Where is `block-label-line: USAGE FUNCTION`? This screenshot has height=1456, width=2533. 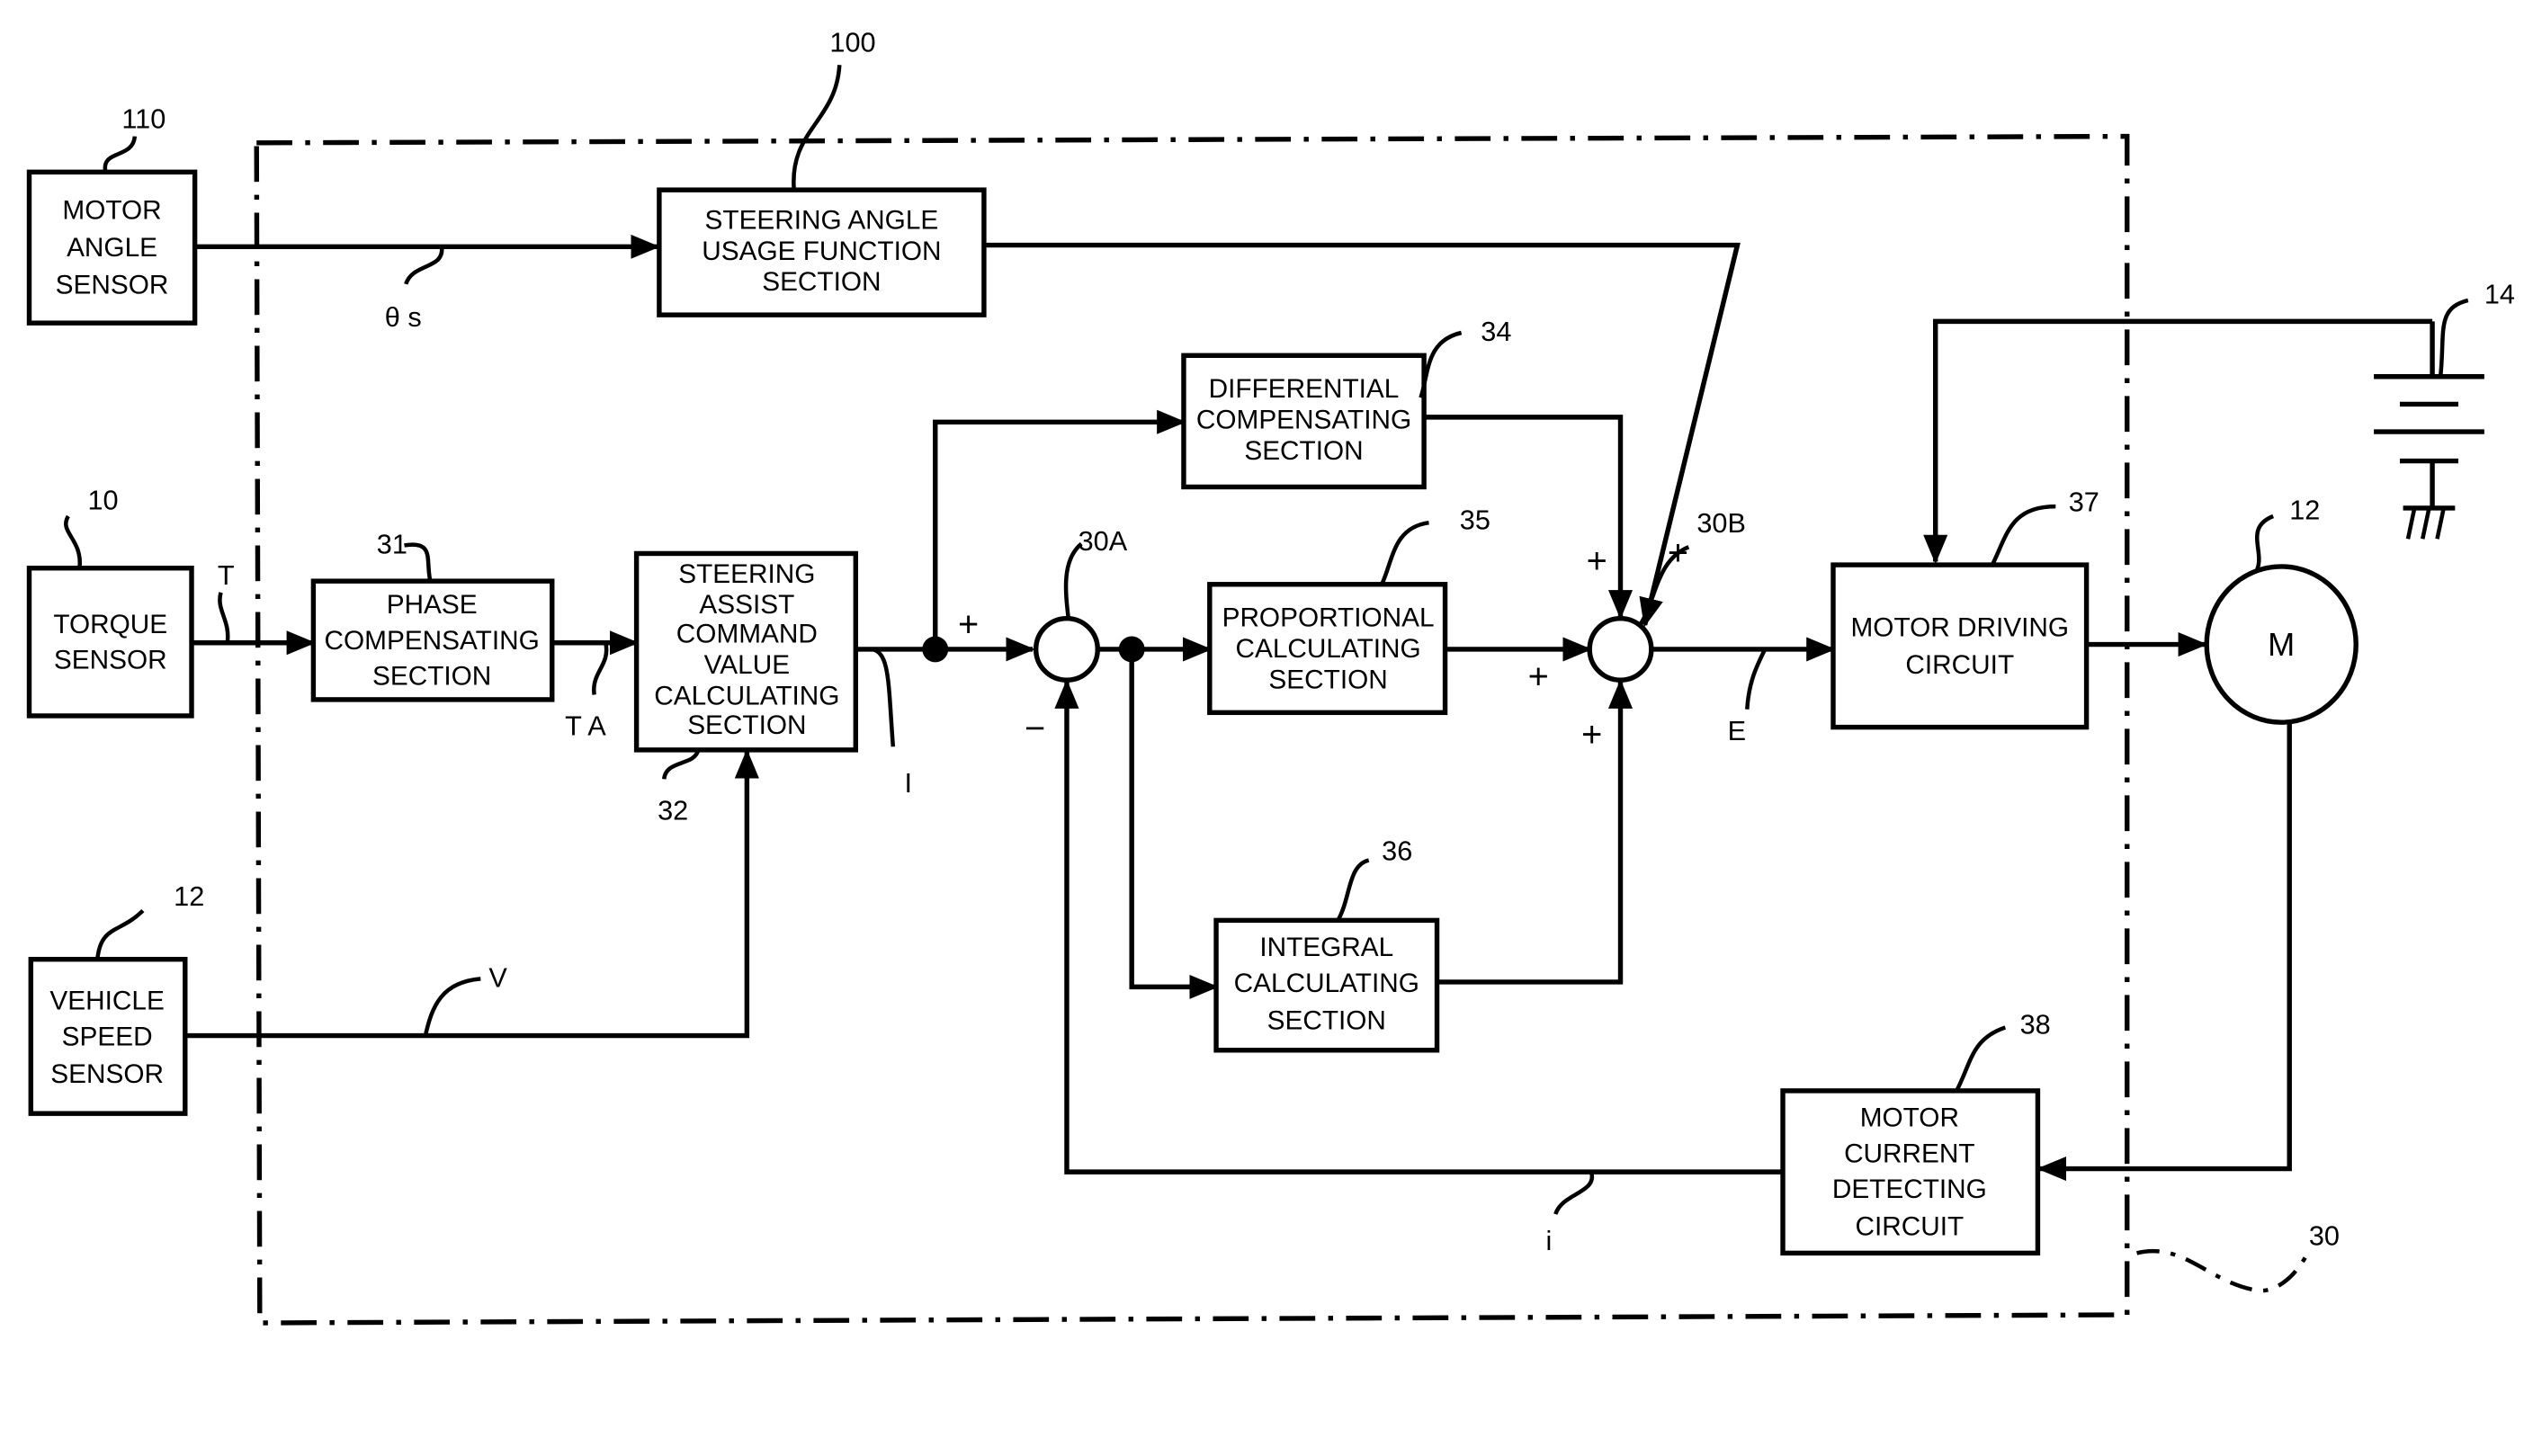 block-label-line: USAGE FUNCTION is located at coordinates (822, 252).